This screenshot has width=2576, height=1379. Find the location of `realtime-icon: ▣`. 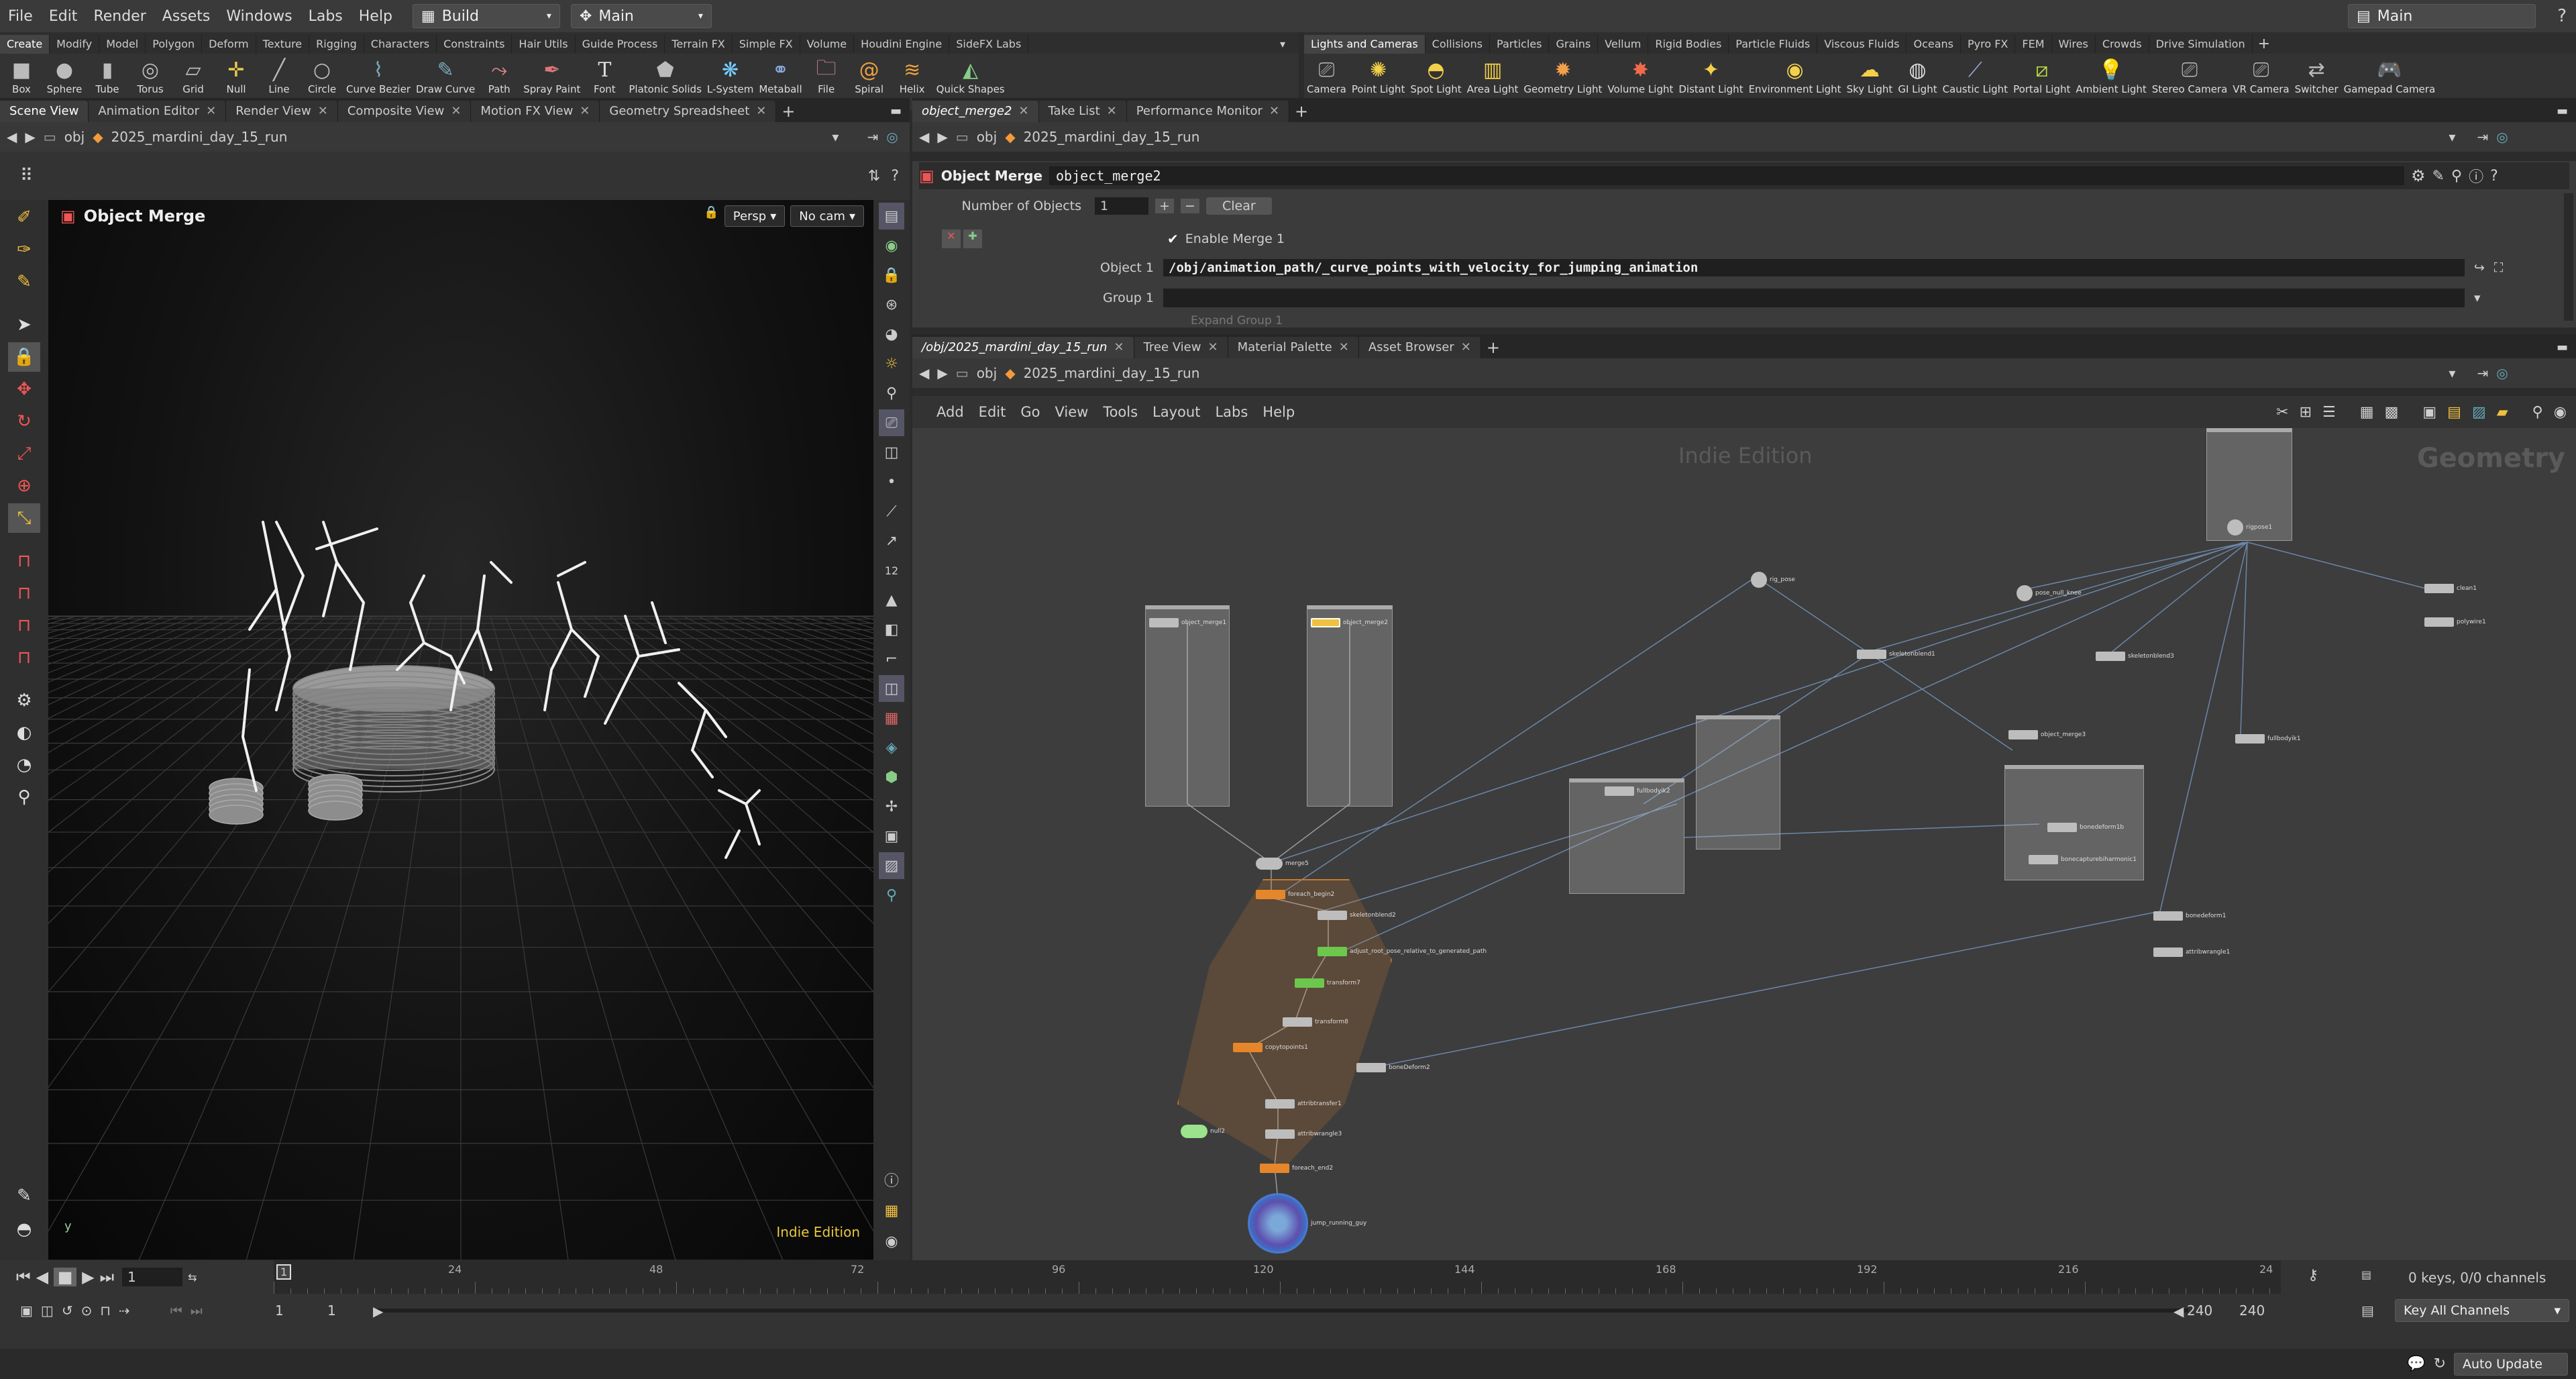

realtime-icon: ▣ is located at coordinates (26, 1311).